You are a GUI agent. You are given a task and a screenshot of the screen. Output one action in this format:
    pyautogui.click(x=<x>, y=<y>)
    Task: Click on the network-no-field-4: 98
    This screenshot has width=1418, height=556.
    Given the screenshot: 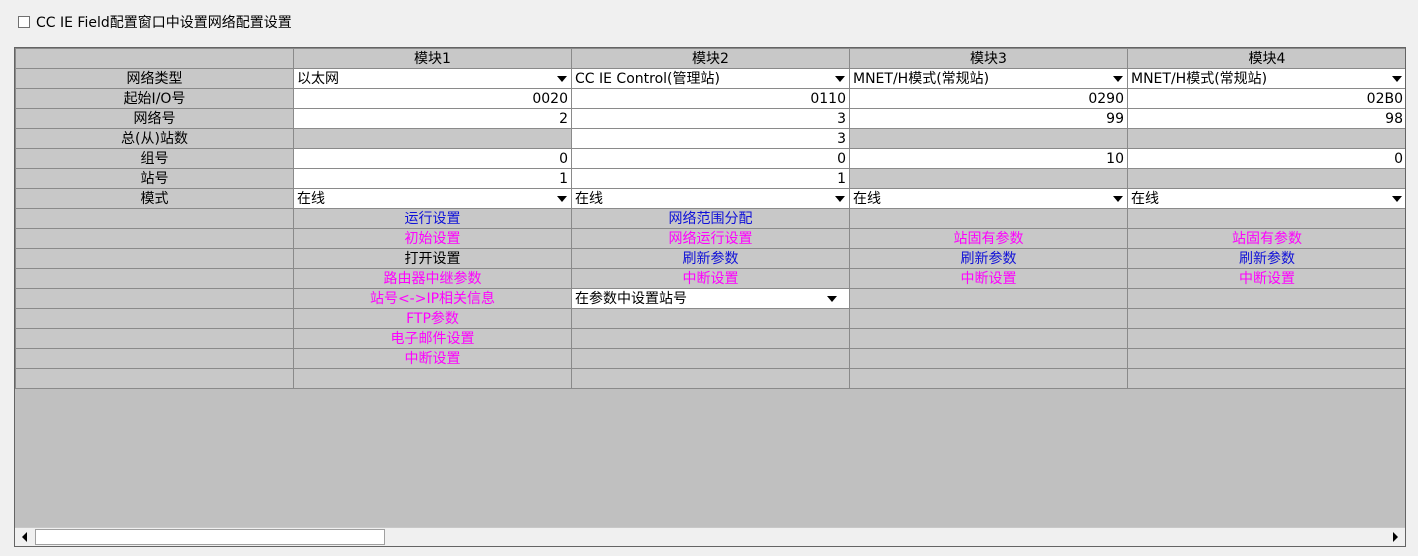 What is the action you would take?
    pyautogui.click(x=1266, y=118)
    